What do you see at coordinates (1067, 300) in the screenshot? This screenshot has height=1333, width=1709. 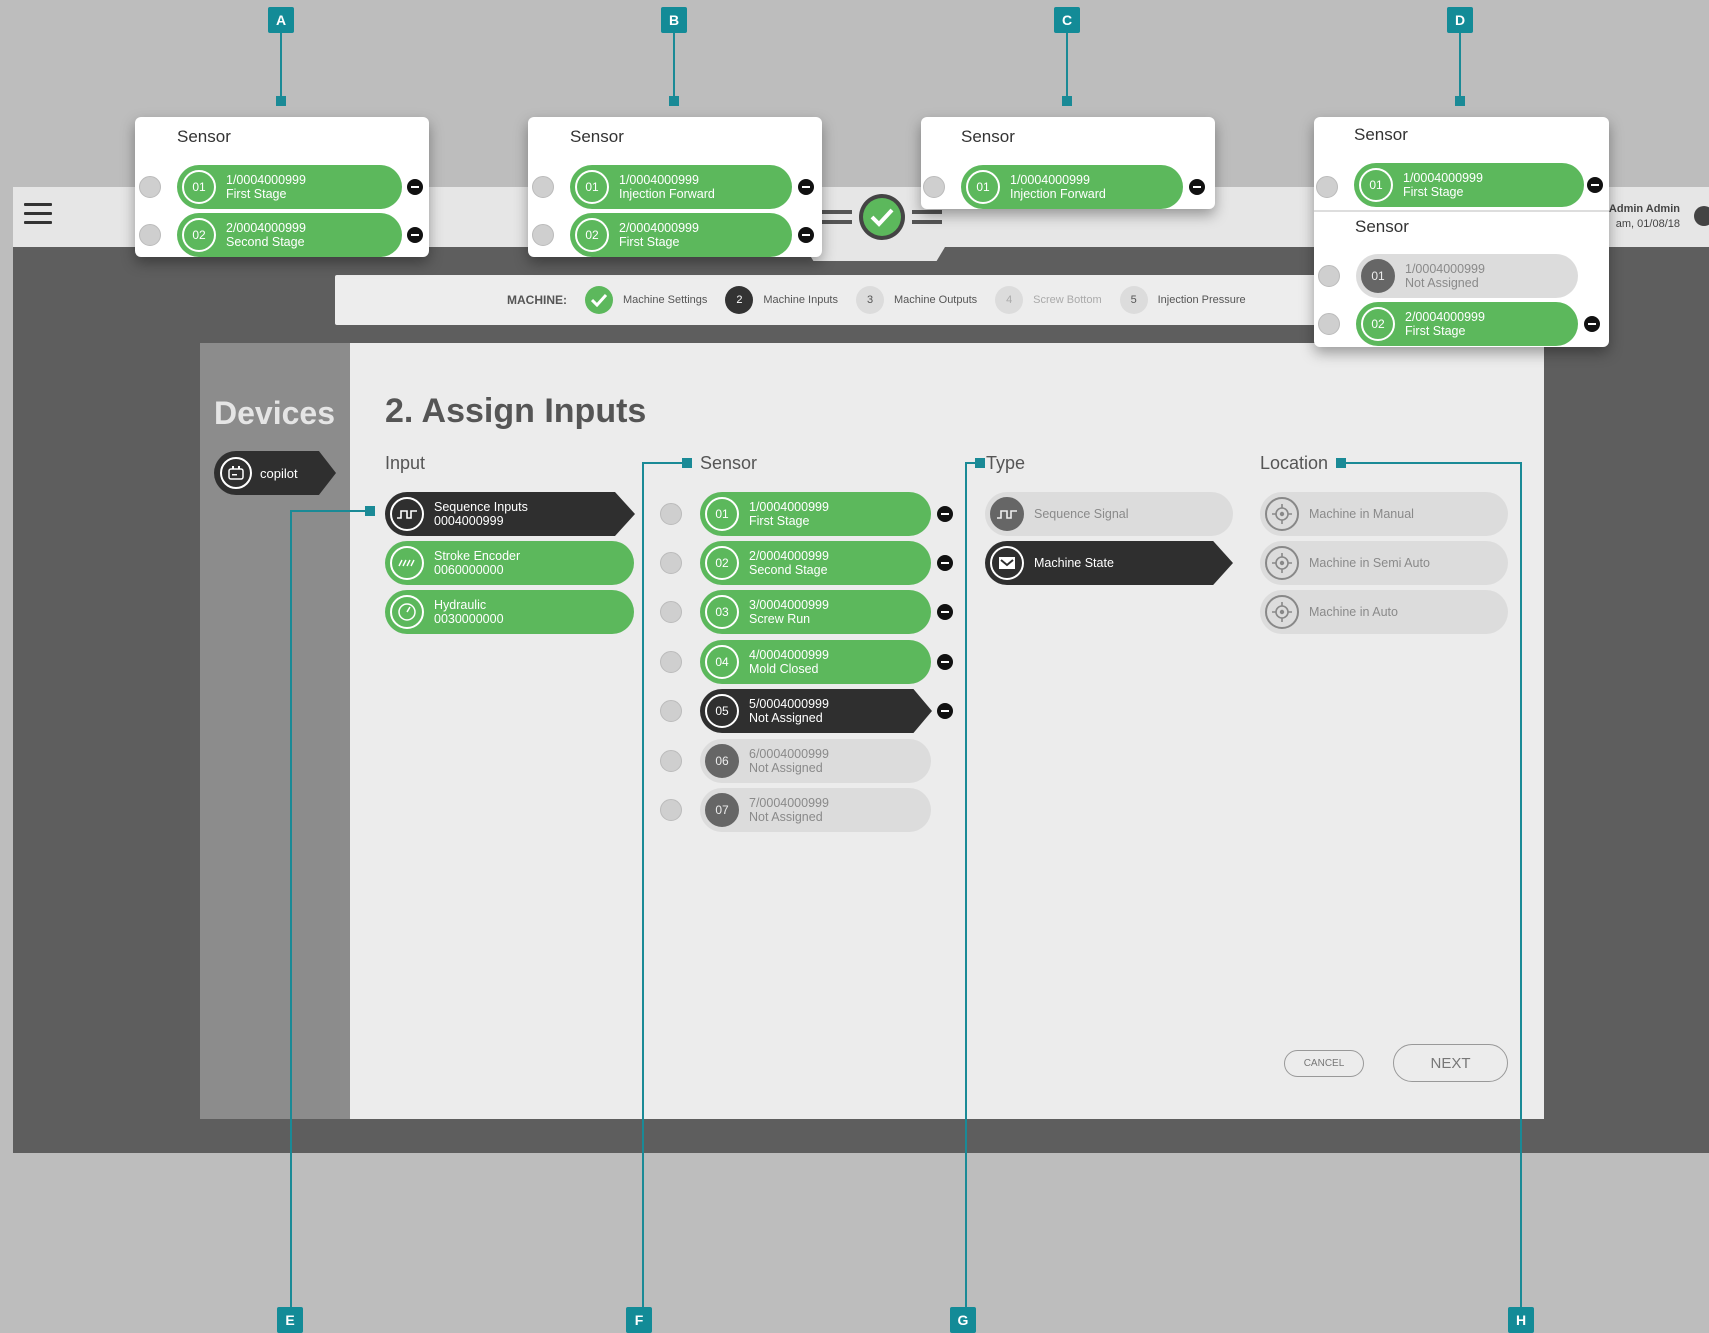 I see `step-label: Screw Bottom` at bounding box center [1067, 300].